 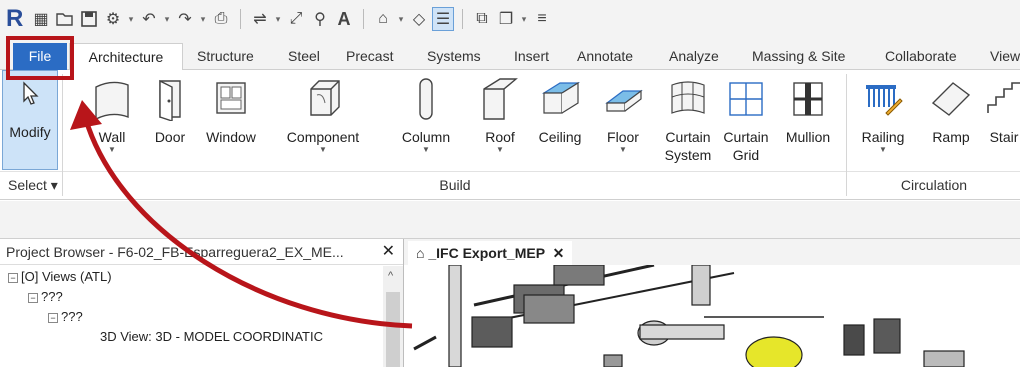 What do you see at coordinates (41, 19) in the screenshot?
I see `info-icon: ▦` at bounding box center [41, 19].